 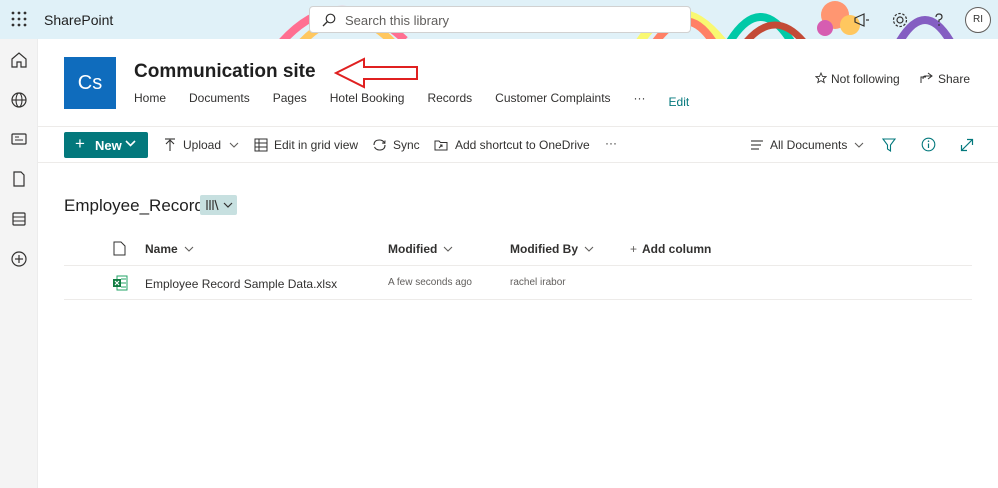 What do you see at coordinates (19, 219) in the screenshot?
I see `lists-icon` at bounding box center [19, 219].